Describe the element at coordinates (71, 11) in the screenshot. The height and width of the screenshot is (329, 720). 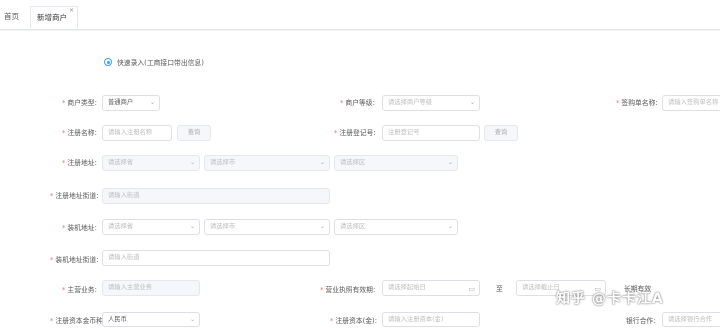
I see `close-icon: ✕` at that location.